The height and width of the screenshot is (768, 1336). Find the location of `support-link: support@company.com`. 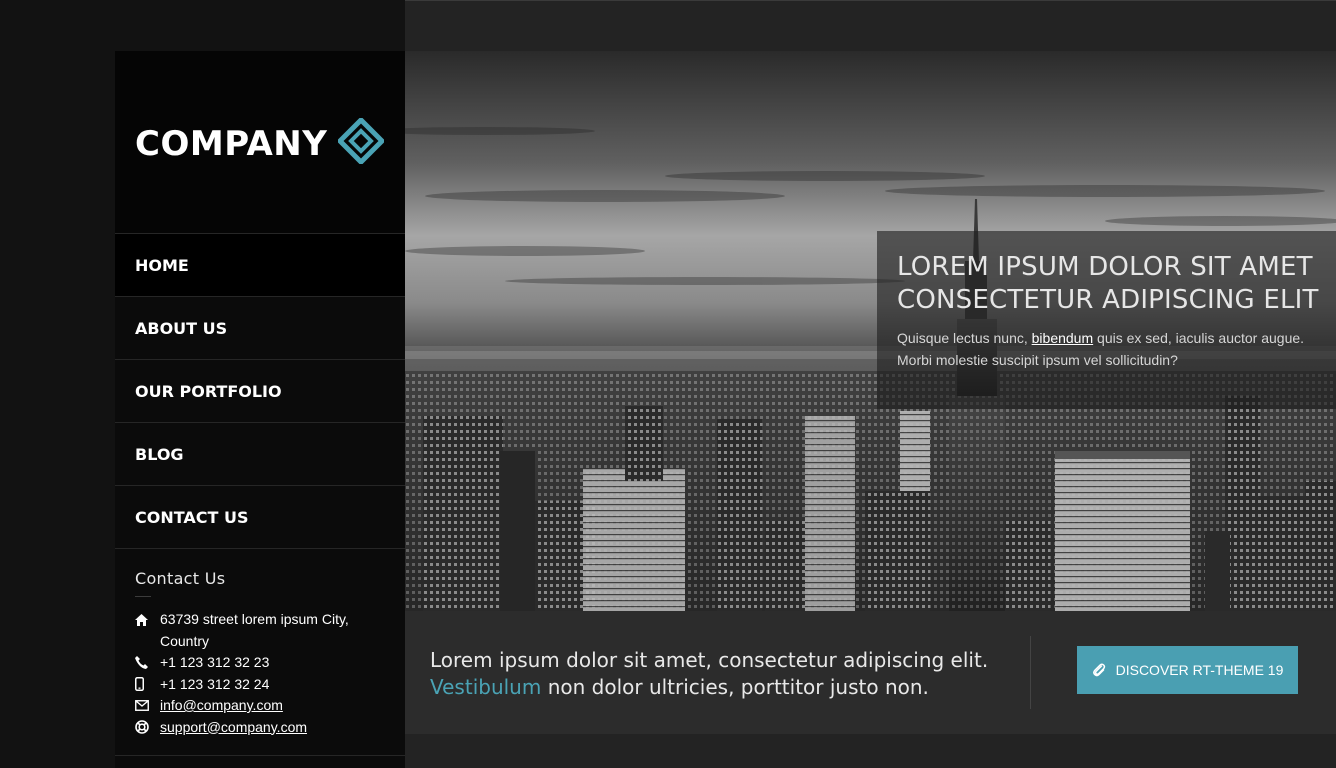

support-link: support@company.com is located at coordinates (233, 728).